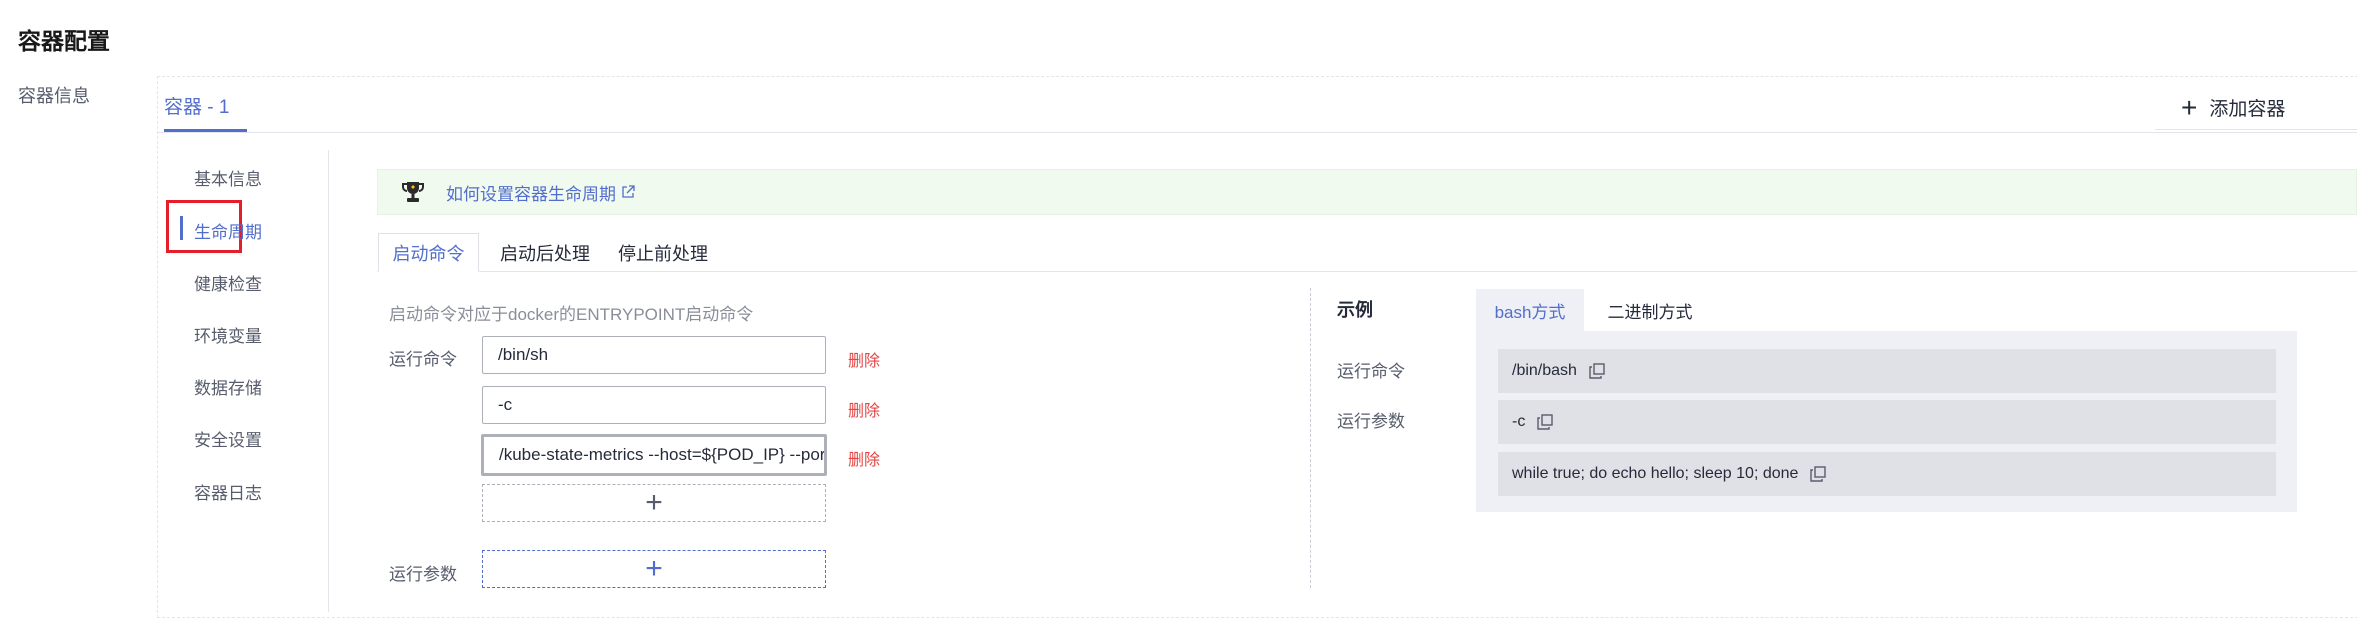 The height and width of the screenshot is (621, 2357). I want to click on example-title: 示例, so click(1355, 310).